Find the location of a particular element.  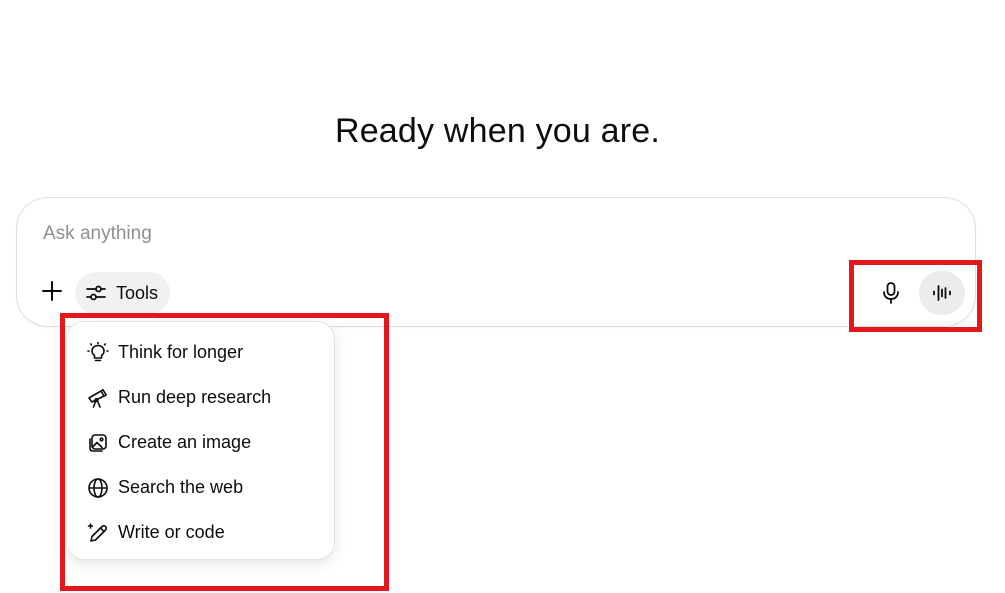

sliders-icon is located at coordinates (96, 293).